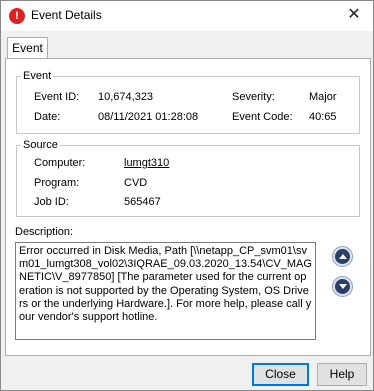 The image size is (374, 391). What do you see at coordinates (354, 15) in the screenshot?
I see `close-icon: ✕` at bounding box center [354, 15].